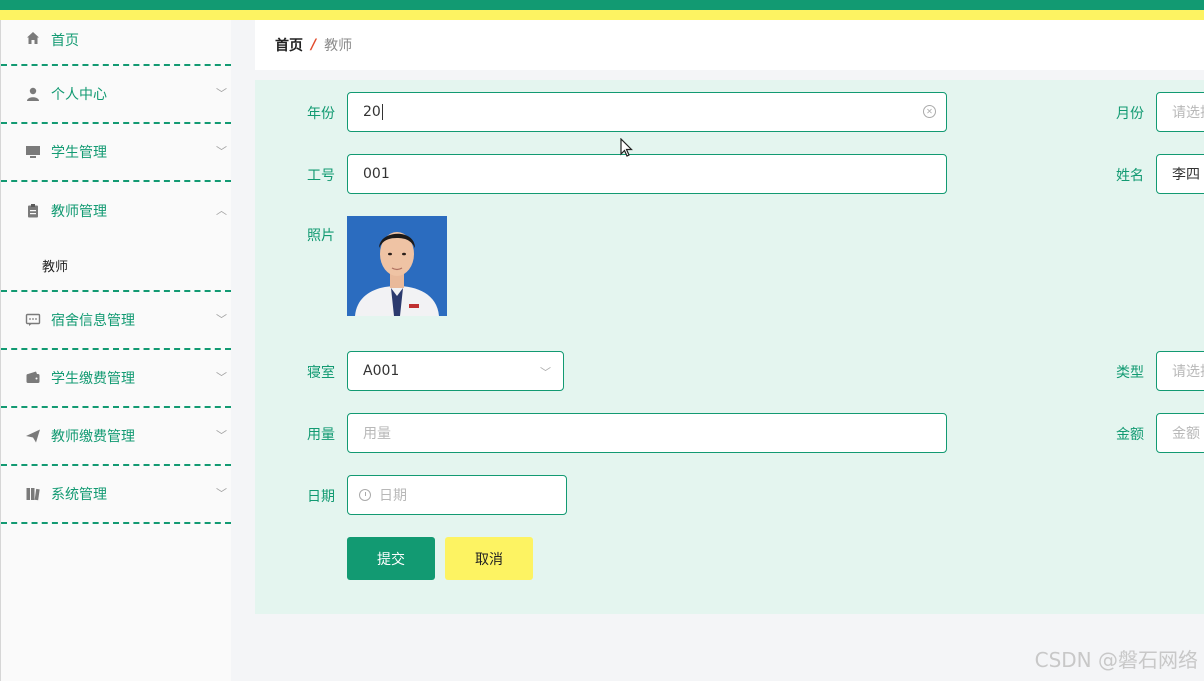  What do you see at coordinates (116, 153) in the screenshot?
I see `sidebar-item-students: 学生管理 ﹀` at bounding box center [116, 153].